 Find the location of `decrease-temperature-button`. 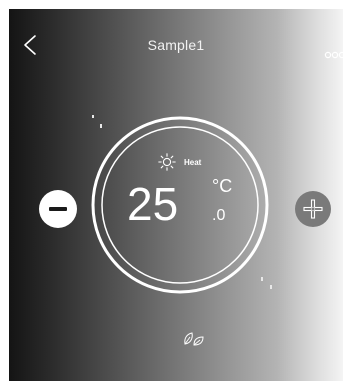

decrease-temperature-button is located at coordinates (58, 209).